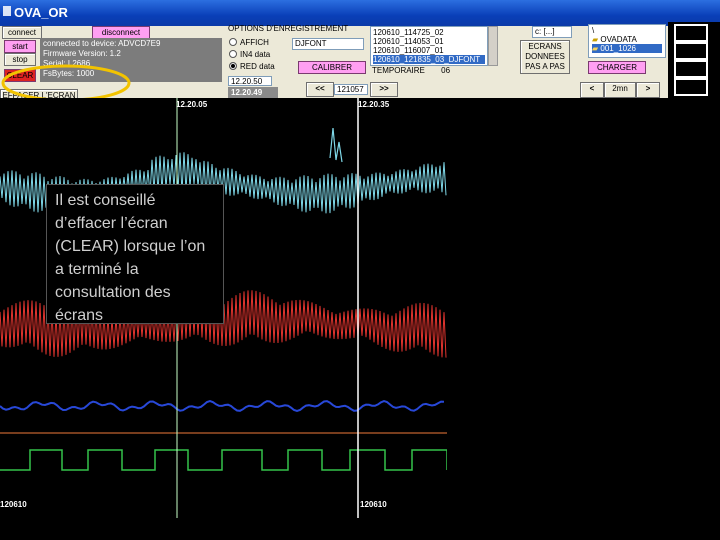 The width and height of the screenshot is (720, 540). Describe the element at coordinates (223, 460) in the screenshot. I see `trace-green` at that location.